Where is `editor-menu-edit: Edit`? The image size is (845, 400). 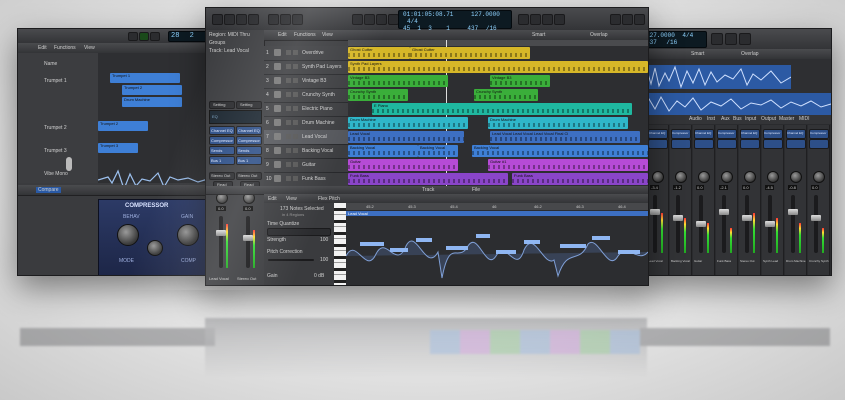
editor-menu-edit: Edit is located at coordinates (272, 199).